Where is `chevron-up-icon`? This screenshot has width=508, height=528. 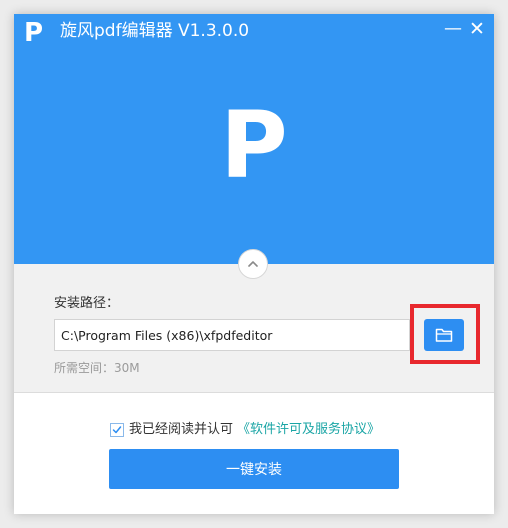
chevron-up-icon is located at coordinates (253, 264).